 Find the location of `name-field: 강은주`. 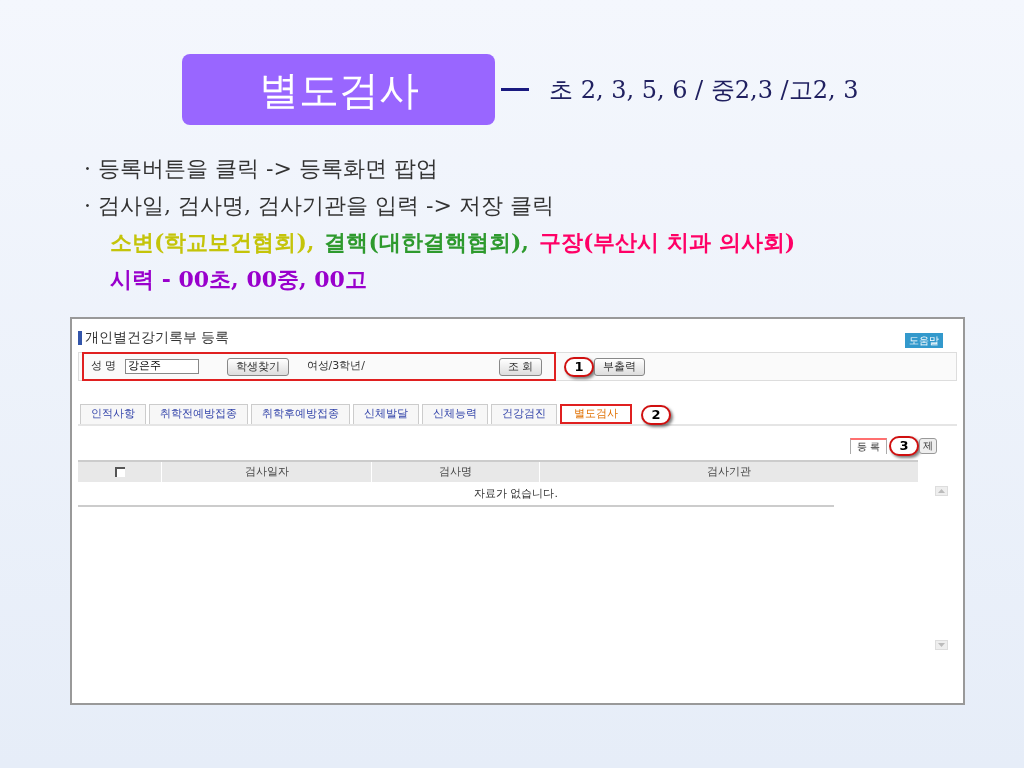

name-field: 강은주 is located at coordinates (161, 366).